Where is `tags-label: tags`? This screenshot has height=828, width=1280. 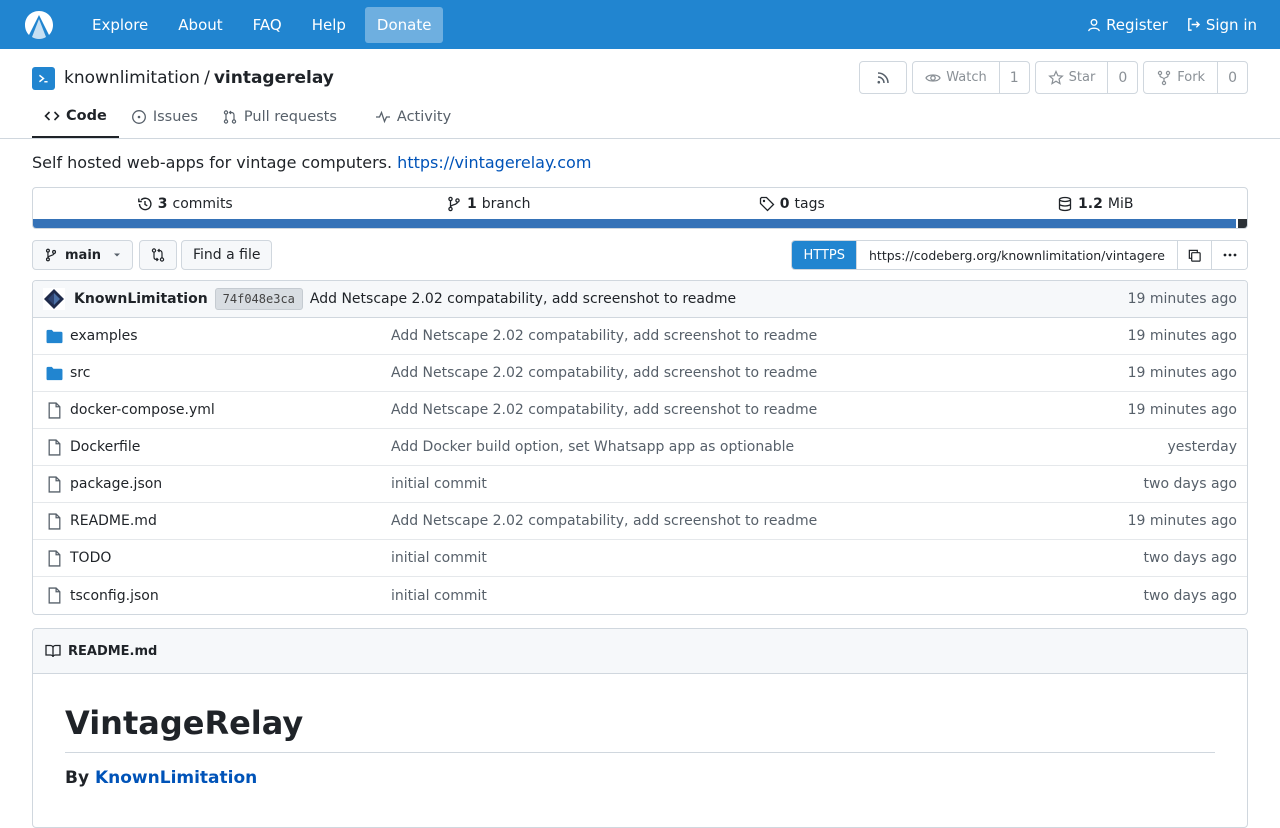
tags-label: tags is located at coordinates (809, 203).